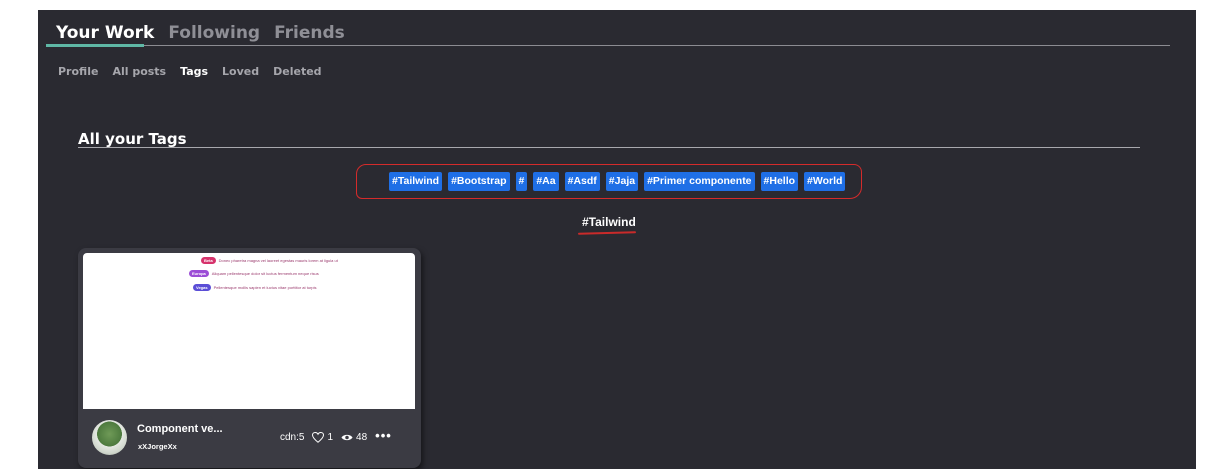 This screenshot has height=469, width=1207. What do you see at coordinates (208, 260) in the screenshot?
I see `preview-badge: Beta` at bounding box center [208, 260].